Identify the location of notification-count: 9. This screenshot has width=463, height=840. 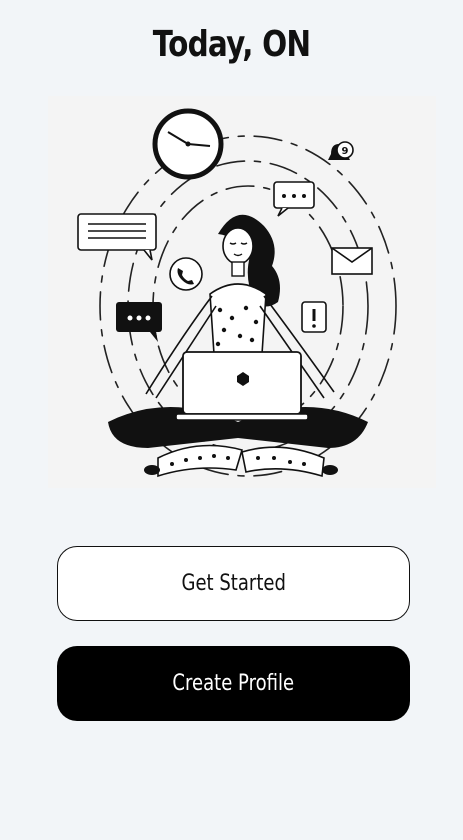
(345, 151).